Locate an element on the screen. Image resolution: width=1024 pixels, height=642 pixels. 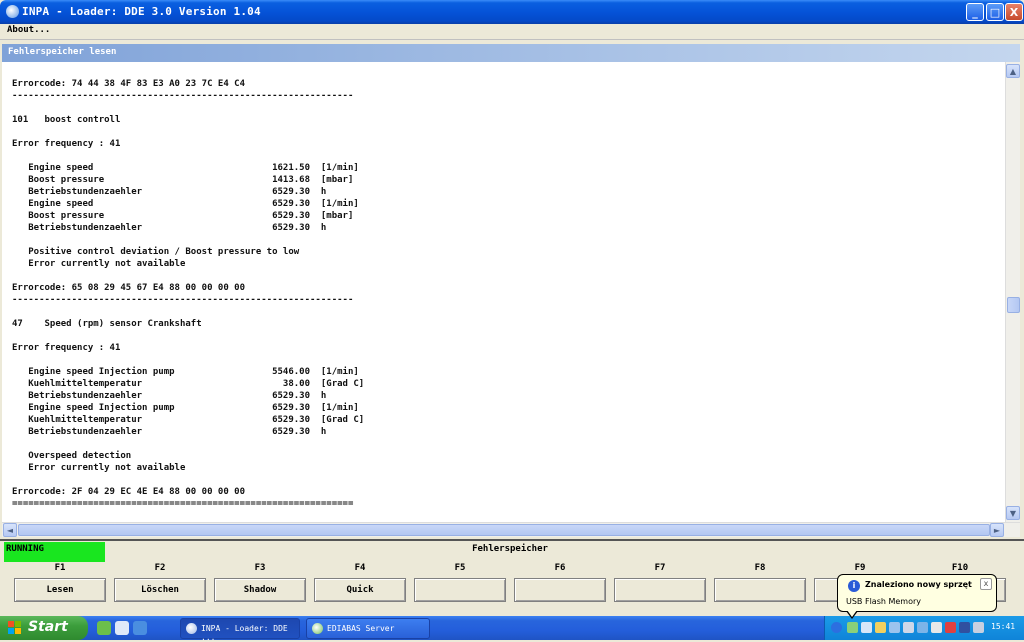
quicklaunch-browser-icon is located at coordinates (104, 628).